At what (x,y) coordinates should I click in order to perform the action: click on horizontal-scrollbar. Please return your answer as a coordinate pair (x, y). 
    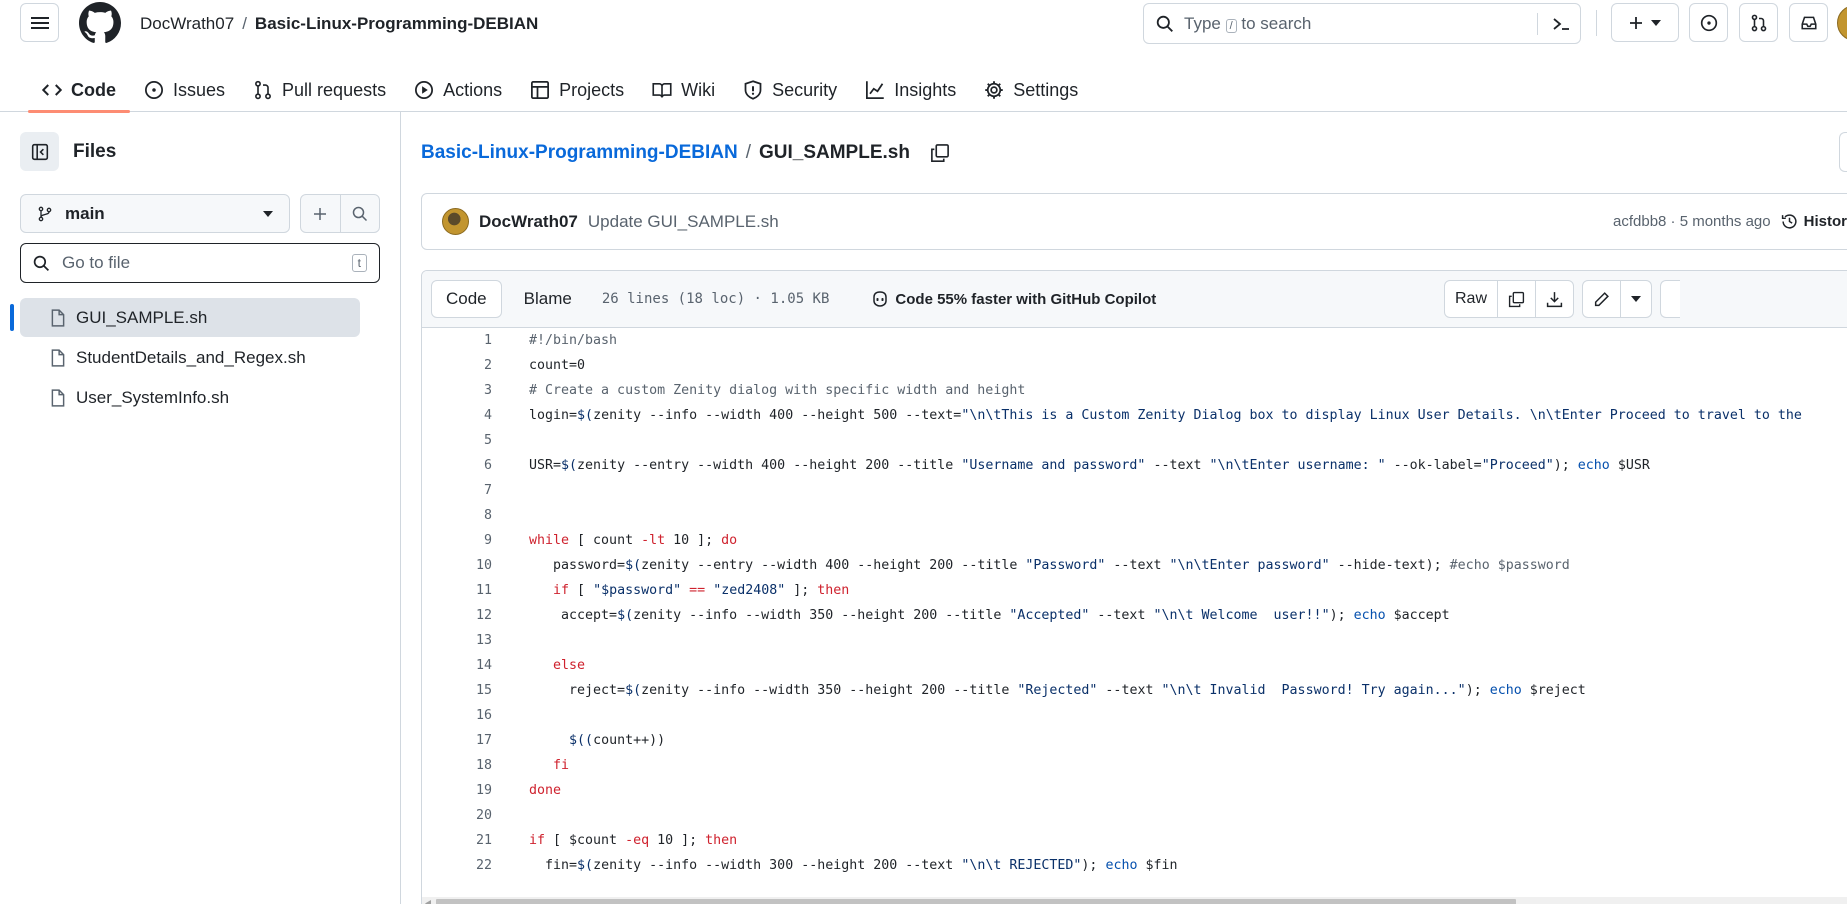
    Looking at the image, I should click on (1134, 900).